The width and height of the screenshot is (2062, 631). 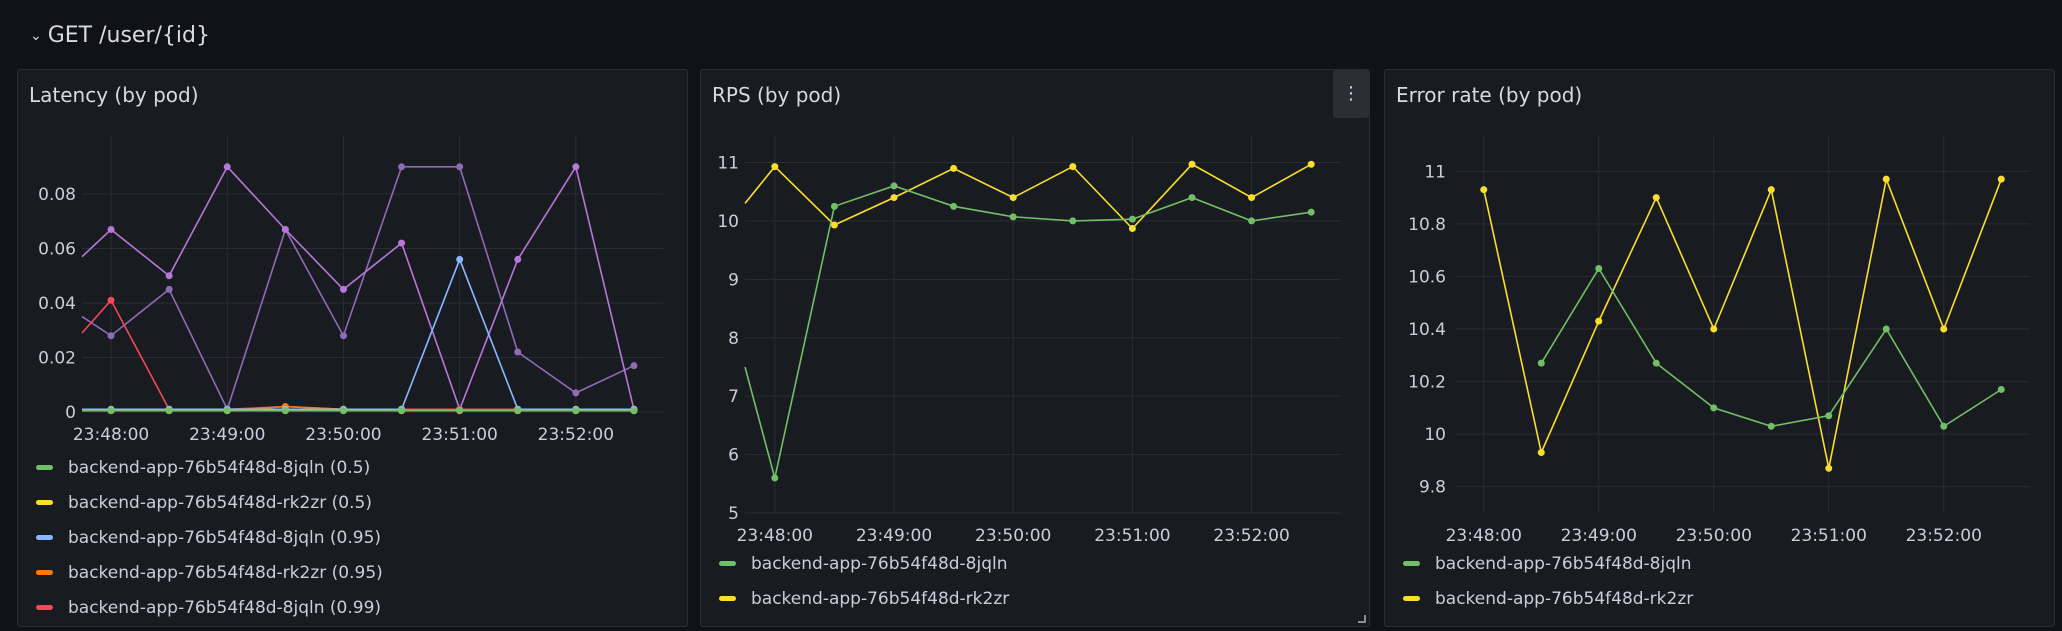 I want to click on legend-item: backend-app-76b54f48d-8jqln (0.99), so click(x=209, y=607).